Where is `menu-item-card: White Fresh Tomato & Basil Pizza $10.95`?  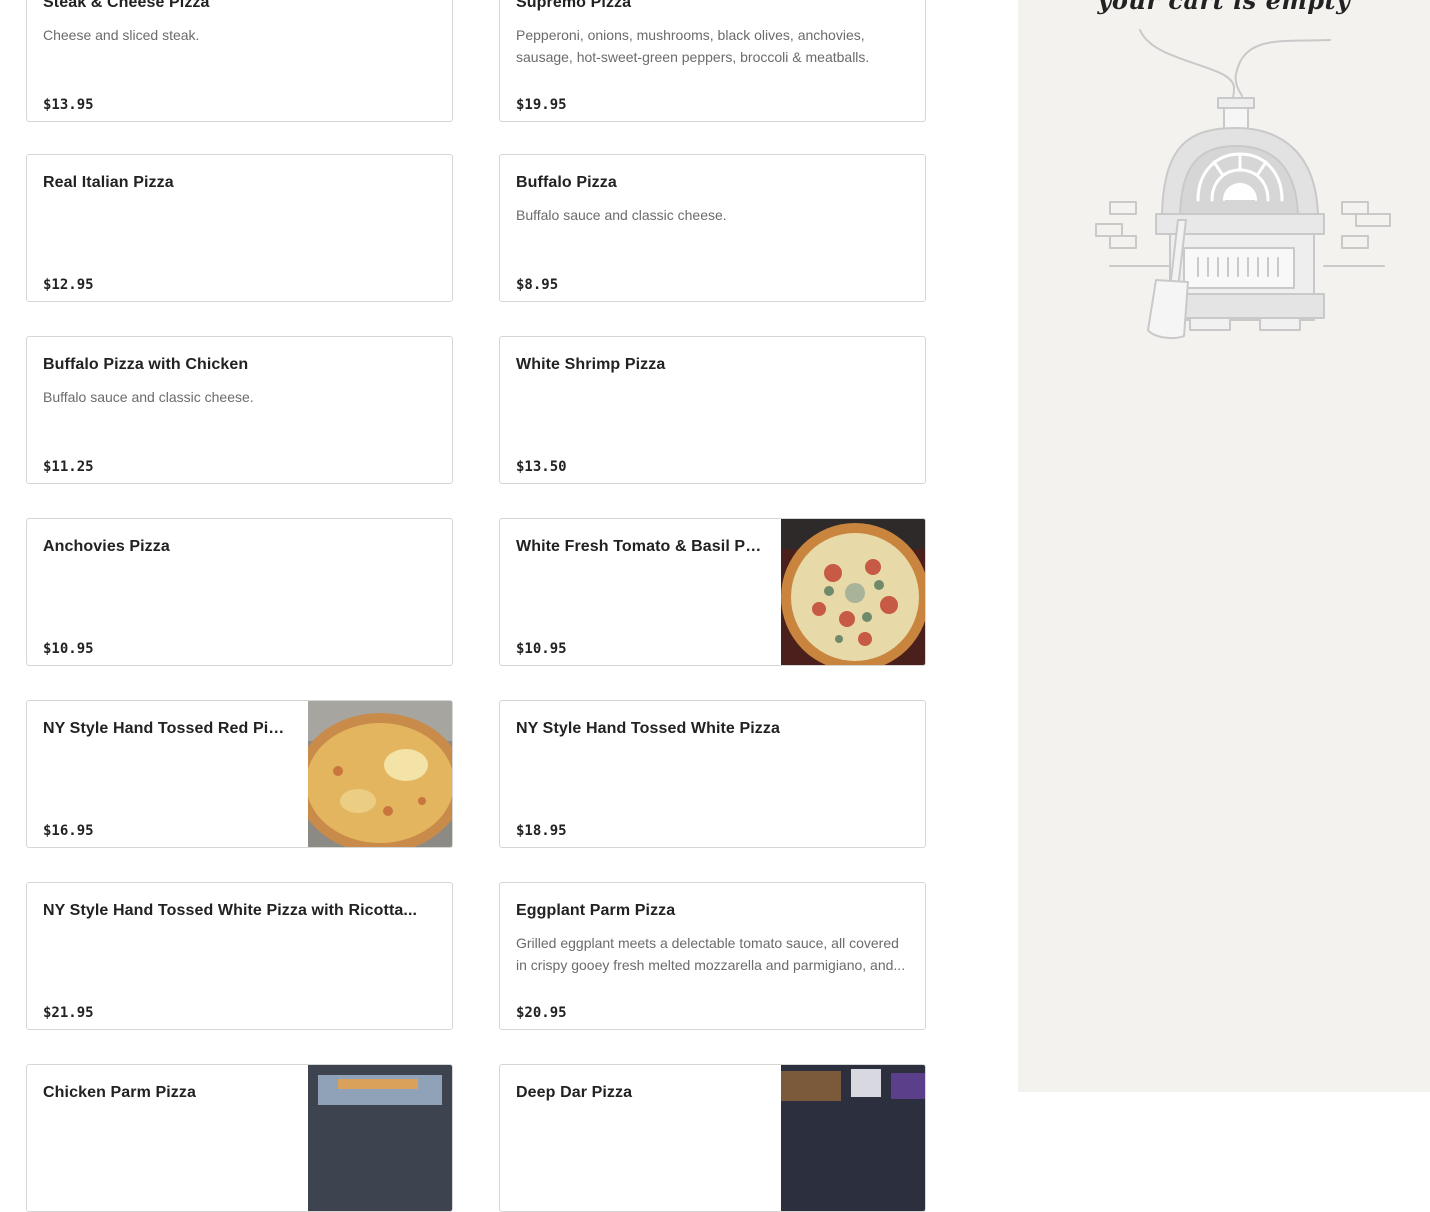 menu-item-card: White Fresh Tomato & Basil Pizza $10.95 is located at coordinates (712, 592).